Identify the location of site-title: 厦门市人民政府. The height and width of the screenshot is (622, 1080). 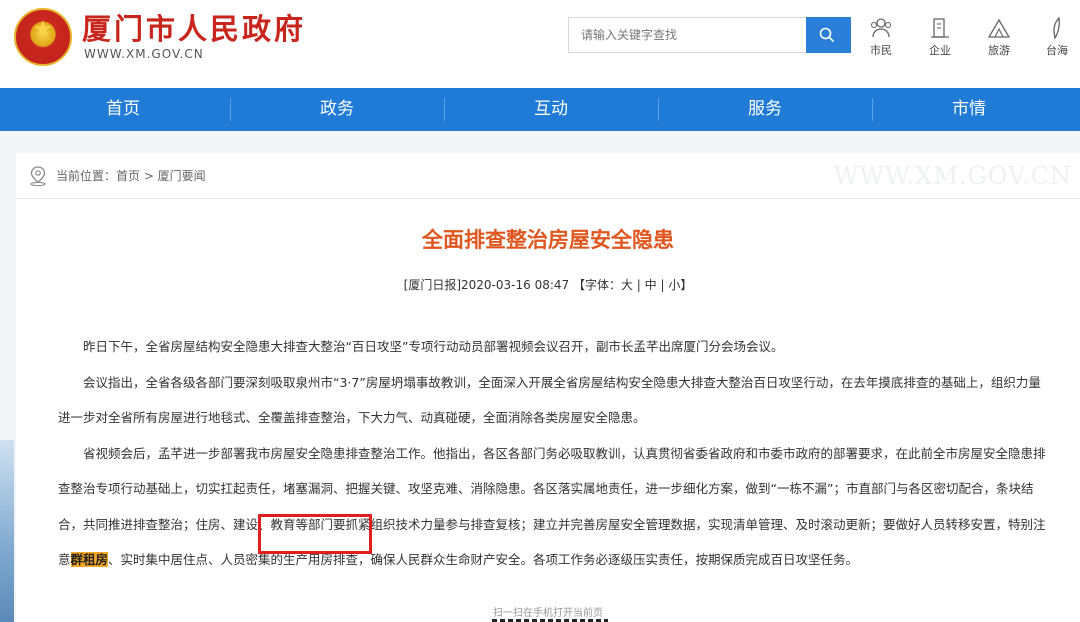
(194, 27).